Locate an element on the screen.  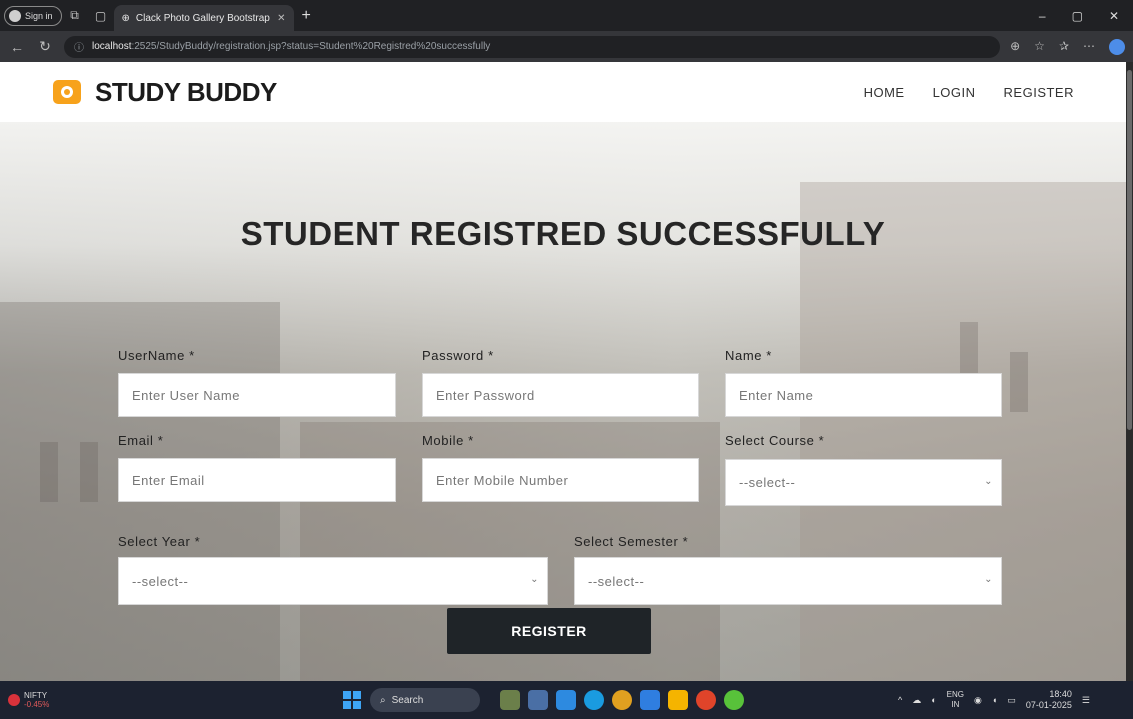
year-label: Select Year * is located at coordinates (159, 541).